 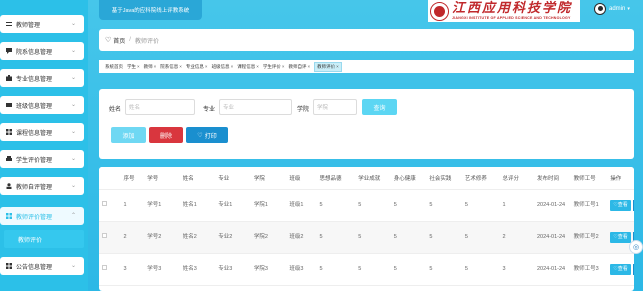 What do you see at coordinates (42, 266) in the screenshot?
I see `sidebar-item-announcement: 公告信息管理 ⌄` at bounding box center [42, 266].